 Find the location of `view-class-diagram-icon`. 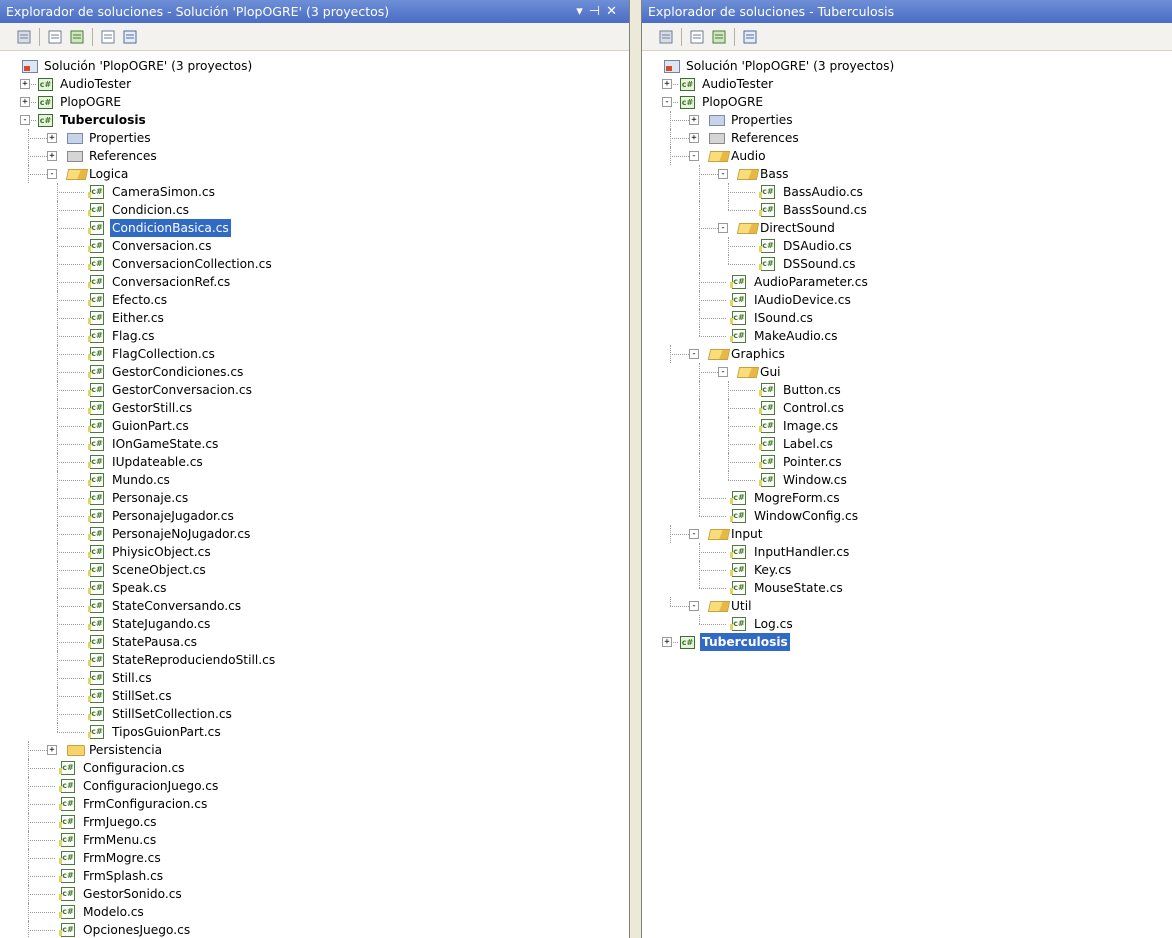

view-class-diagram-icon is located at coordinates (750, 37).